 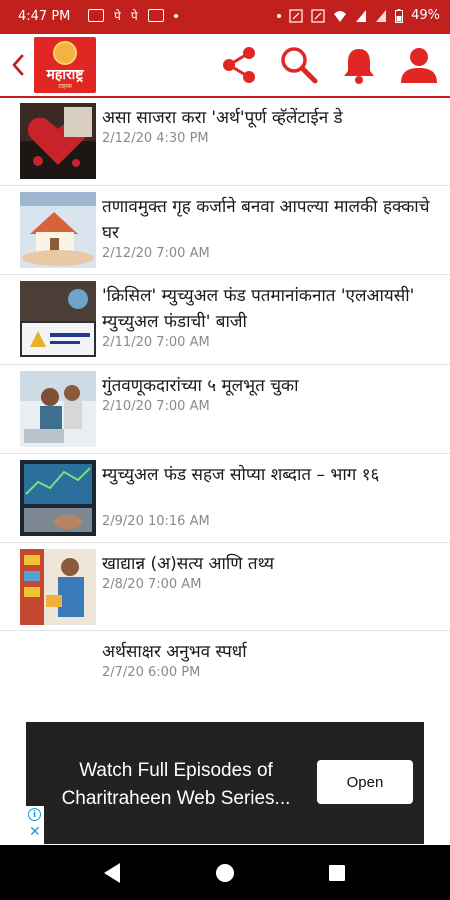 I want to click on article-date: 2/10/20 7:00 AM, so click(x=156, y=406).